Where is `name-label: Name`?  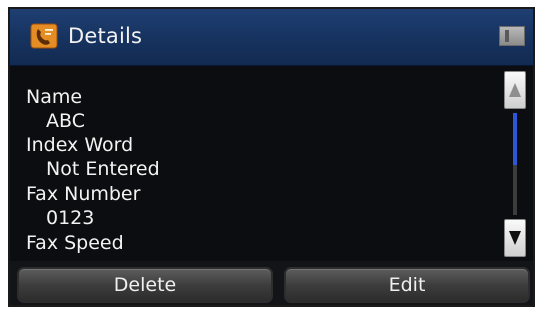
name-label: Name is located at coordinates (54, 97).